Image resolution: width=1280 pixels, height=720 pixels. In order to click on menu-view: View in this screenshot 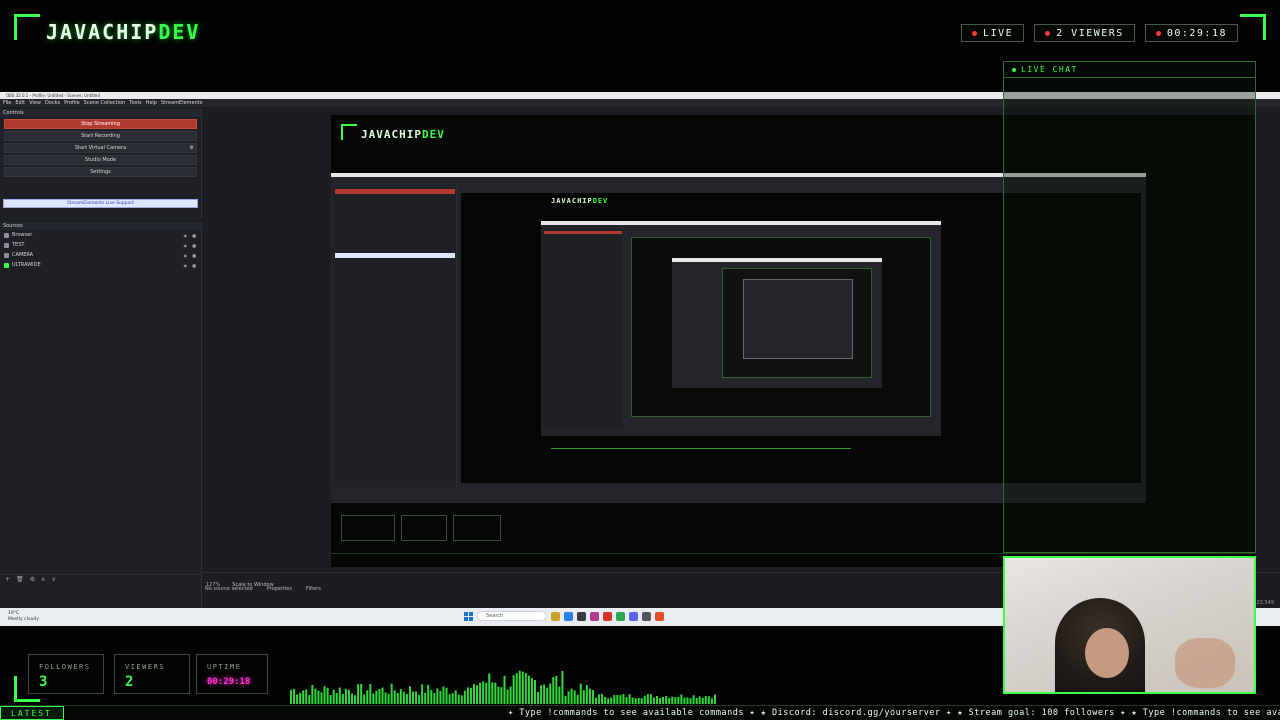, I will do `click(35, 103)`.